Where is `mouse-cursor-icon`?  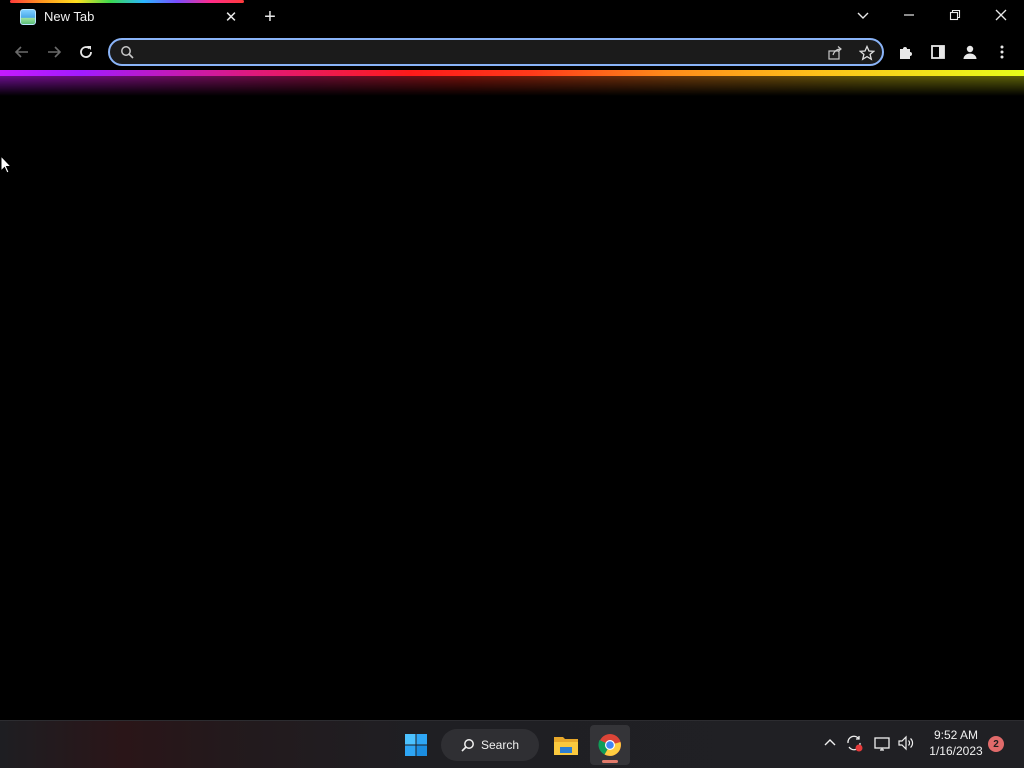
mouse-cursor-icon is located at coordinates (6, 164).